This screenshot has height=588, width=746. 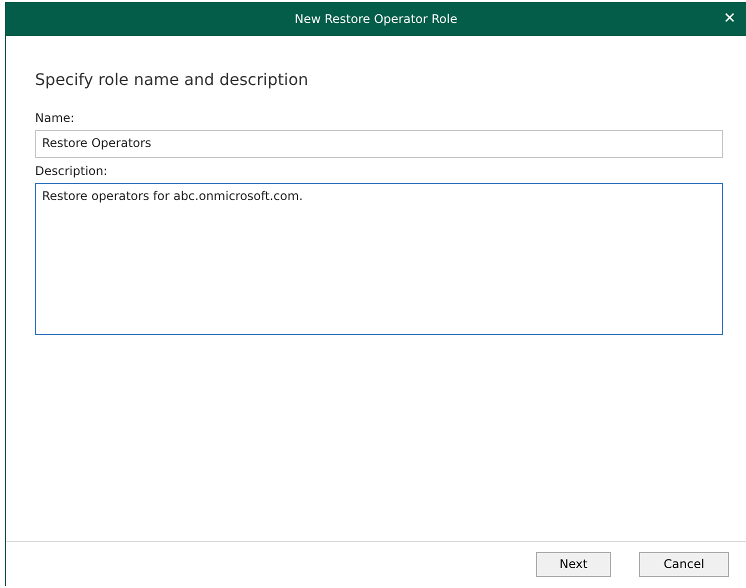 I want to click on name-field: Restore Operators, so click(x=379, y=144).